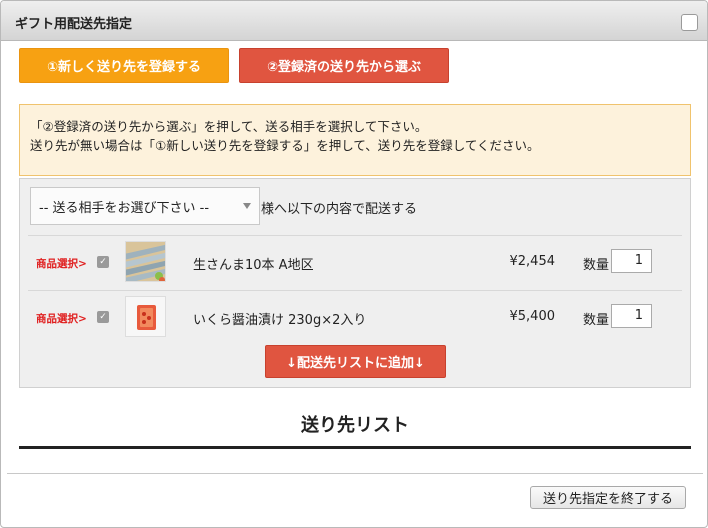  I want to click on recipient-select-value: -- 送る相手をお選び下さい --, so click(124, 208).